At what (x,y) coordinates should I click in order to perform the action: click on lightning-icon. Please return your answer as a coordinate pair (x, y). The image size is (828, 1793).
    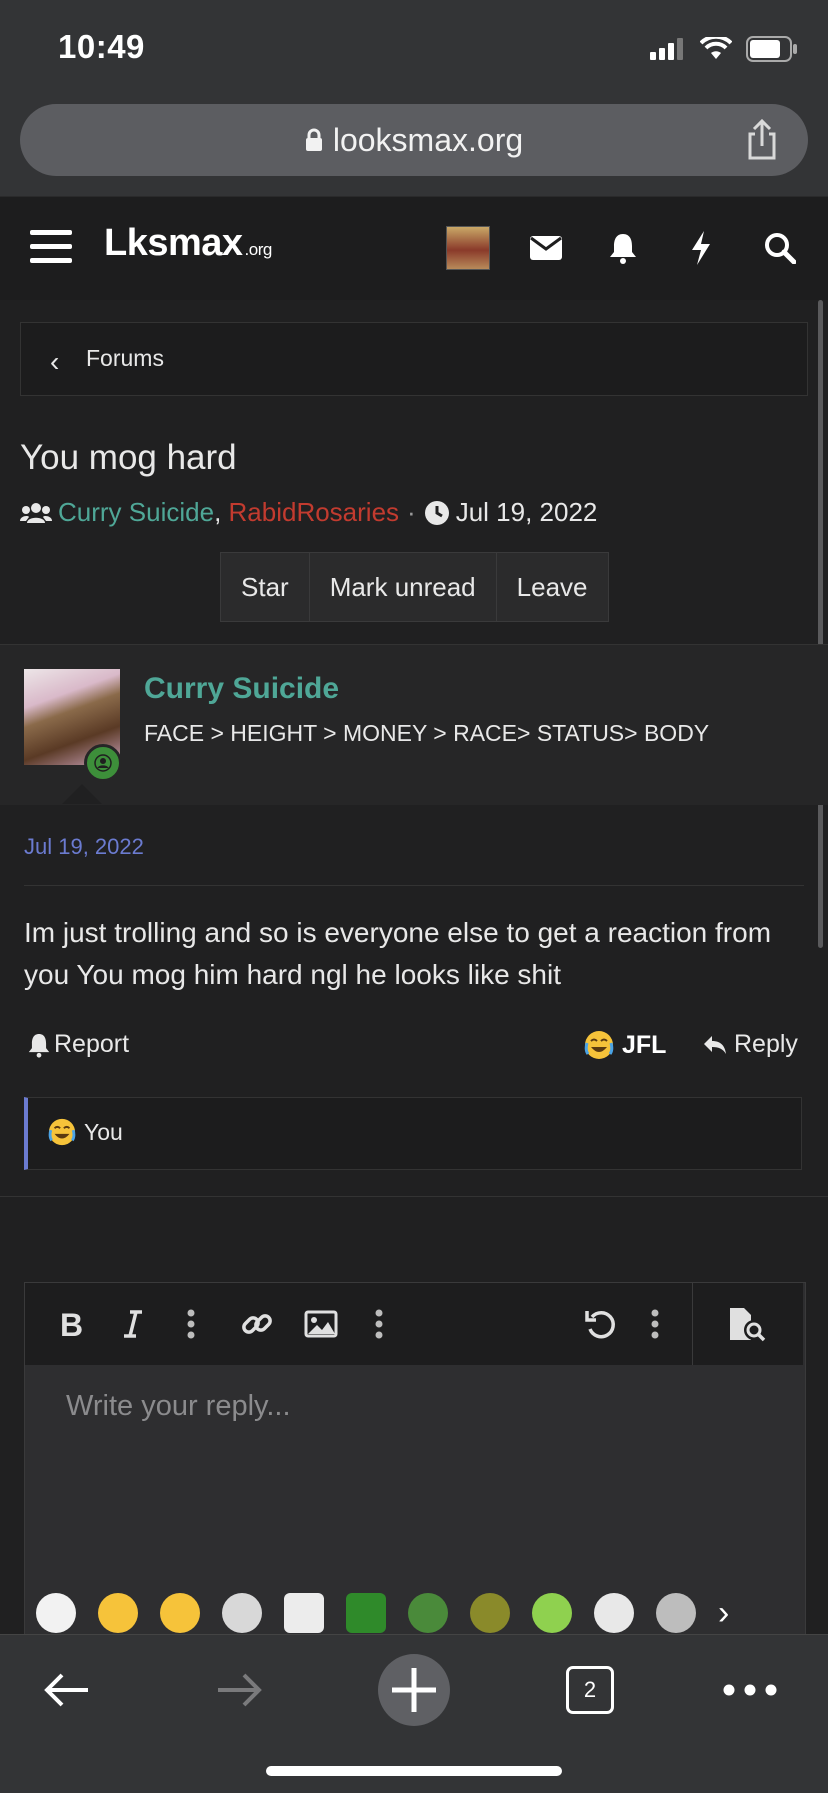
    Looking at the image, I should click on (701, 248).